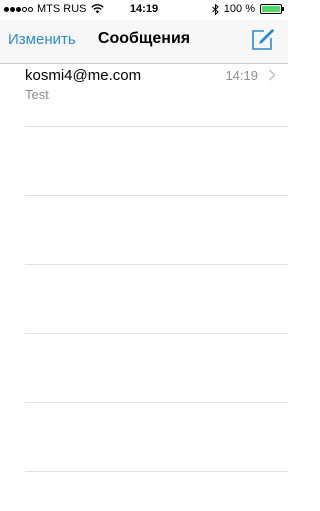  I want to click on page-title: Сообщения, so click(144, 38).